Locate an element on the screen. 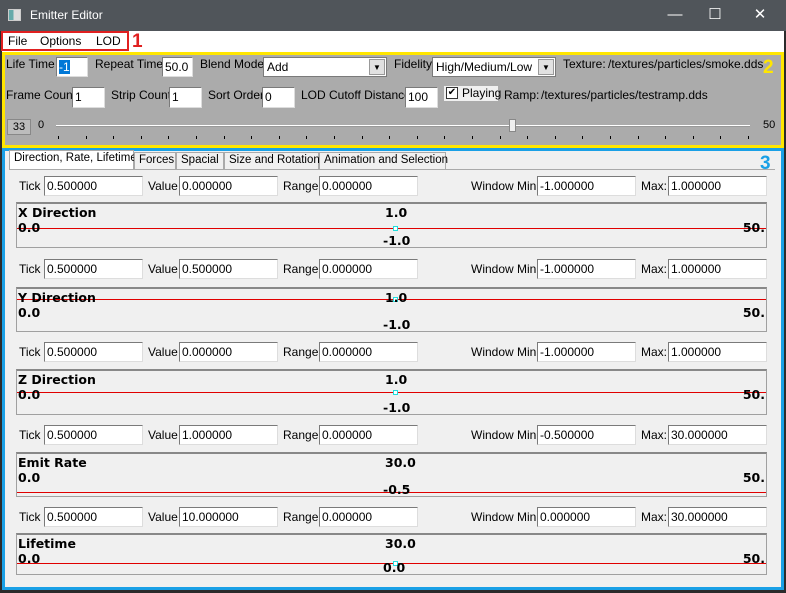  y-direction-tick-input: 0.500000 is located at coordinates (93, 269).